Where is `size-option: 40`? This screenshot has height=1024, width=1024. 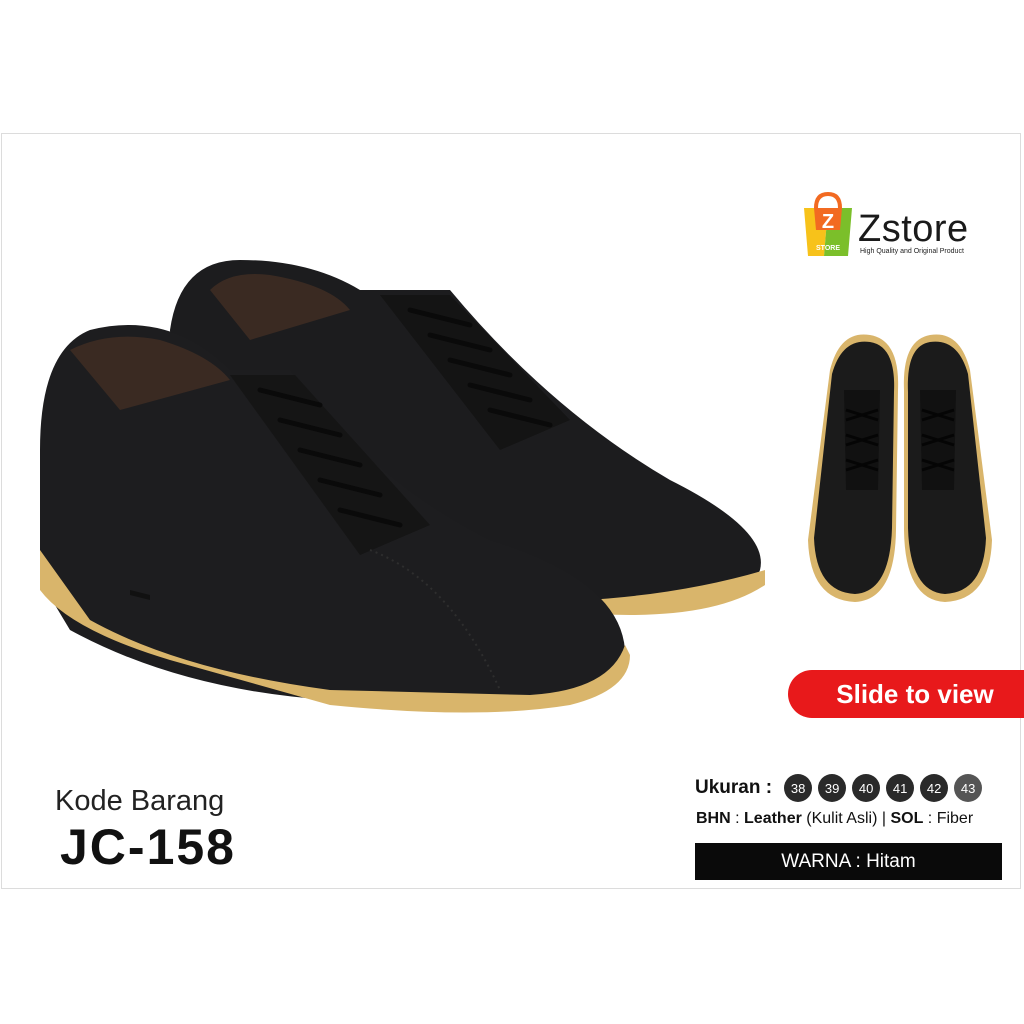
size-option: 40 is located at coordinates (866, 788).